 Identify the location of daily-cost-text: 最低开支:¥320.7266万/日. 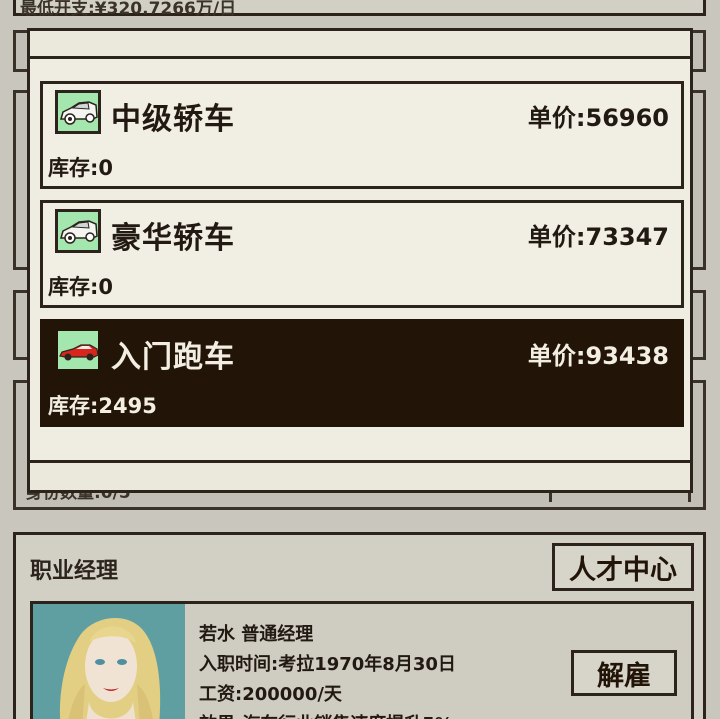
(128, 9).